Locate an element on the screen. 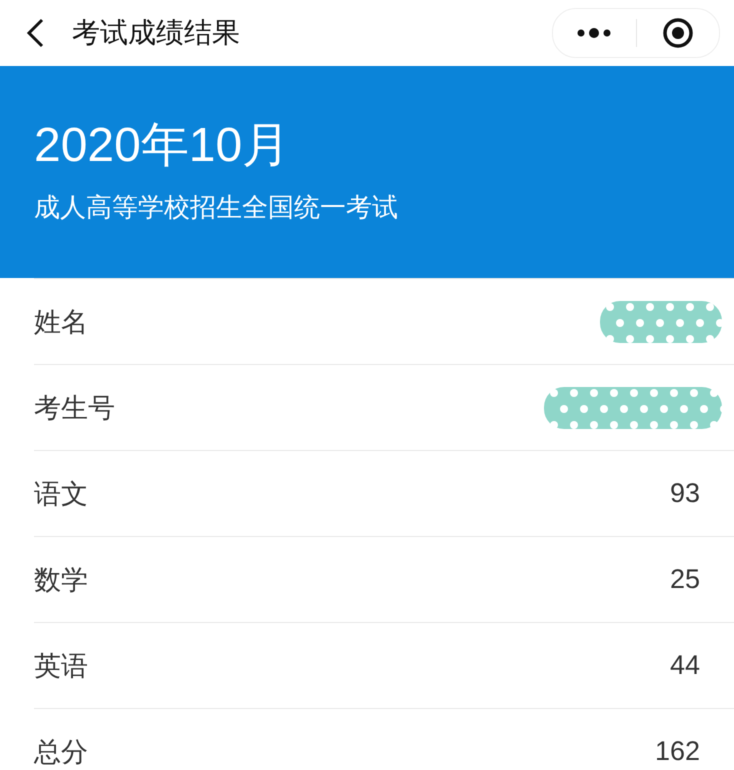  field-value: 44 is located at coordinates (685, 665).